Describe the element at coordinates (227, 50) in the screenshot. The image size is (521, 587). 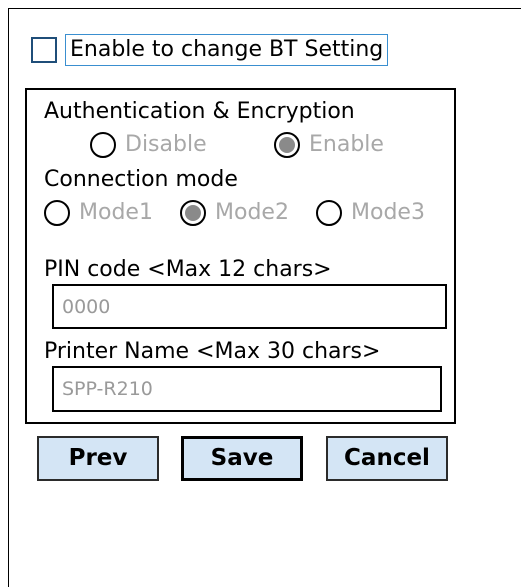
I see `enable-bt-setting-label: Enable to change BT Setting` at that location.